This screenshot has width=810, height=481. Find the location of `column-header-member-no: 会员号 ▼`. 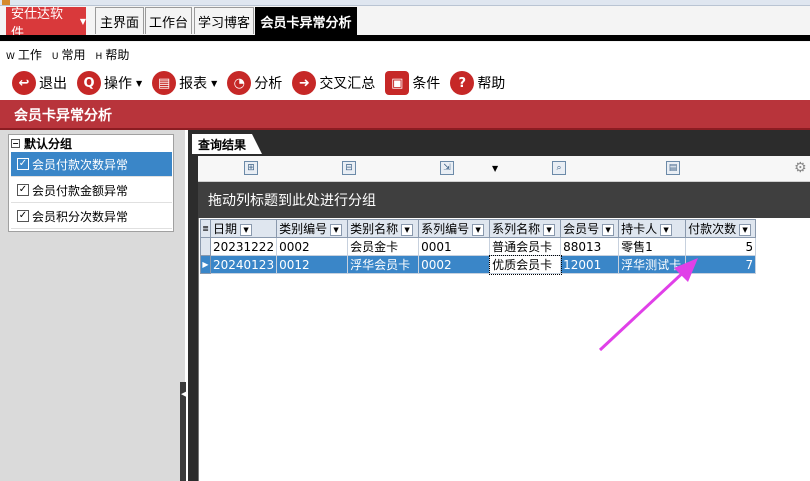

column-header-member-no: 会员号 ▼ is located at coordinates (590, 228).